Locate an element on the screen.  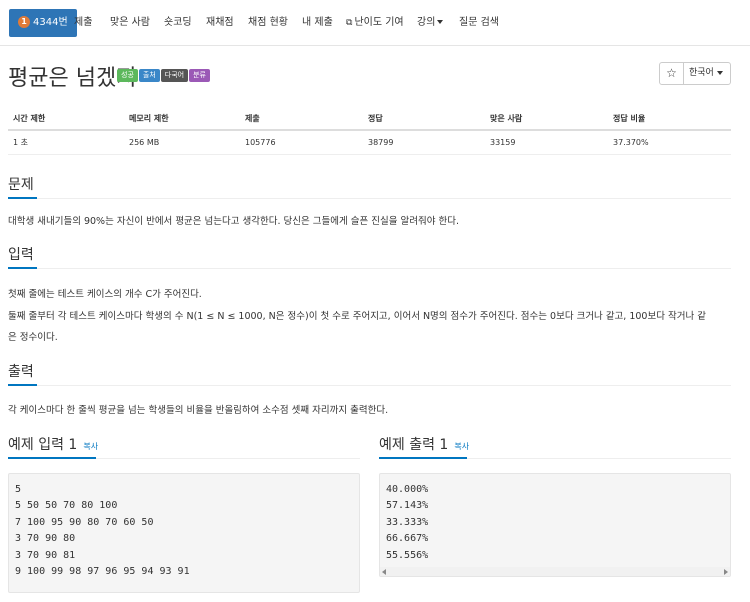
problem-labels: 성공 출처 다국어 분류 is located at coordinates (164, 75).